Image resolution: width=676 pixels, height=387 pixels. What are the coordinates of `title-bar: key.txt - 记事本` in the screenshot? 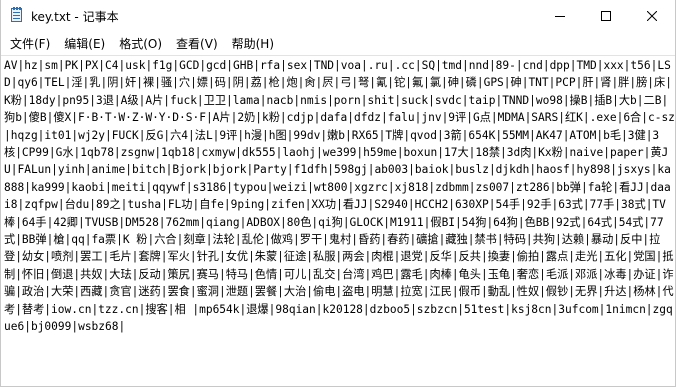 It's located at (338, 16).